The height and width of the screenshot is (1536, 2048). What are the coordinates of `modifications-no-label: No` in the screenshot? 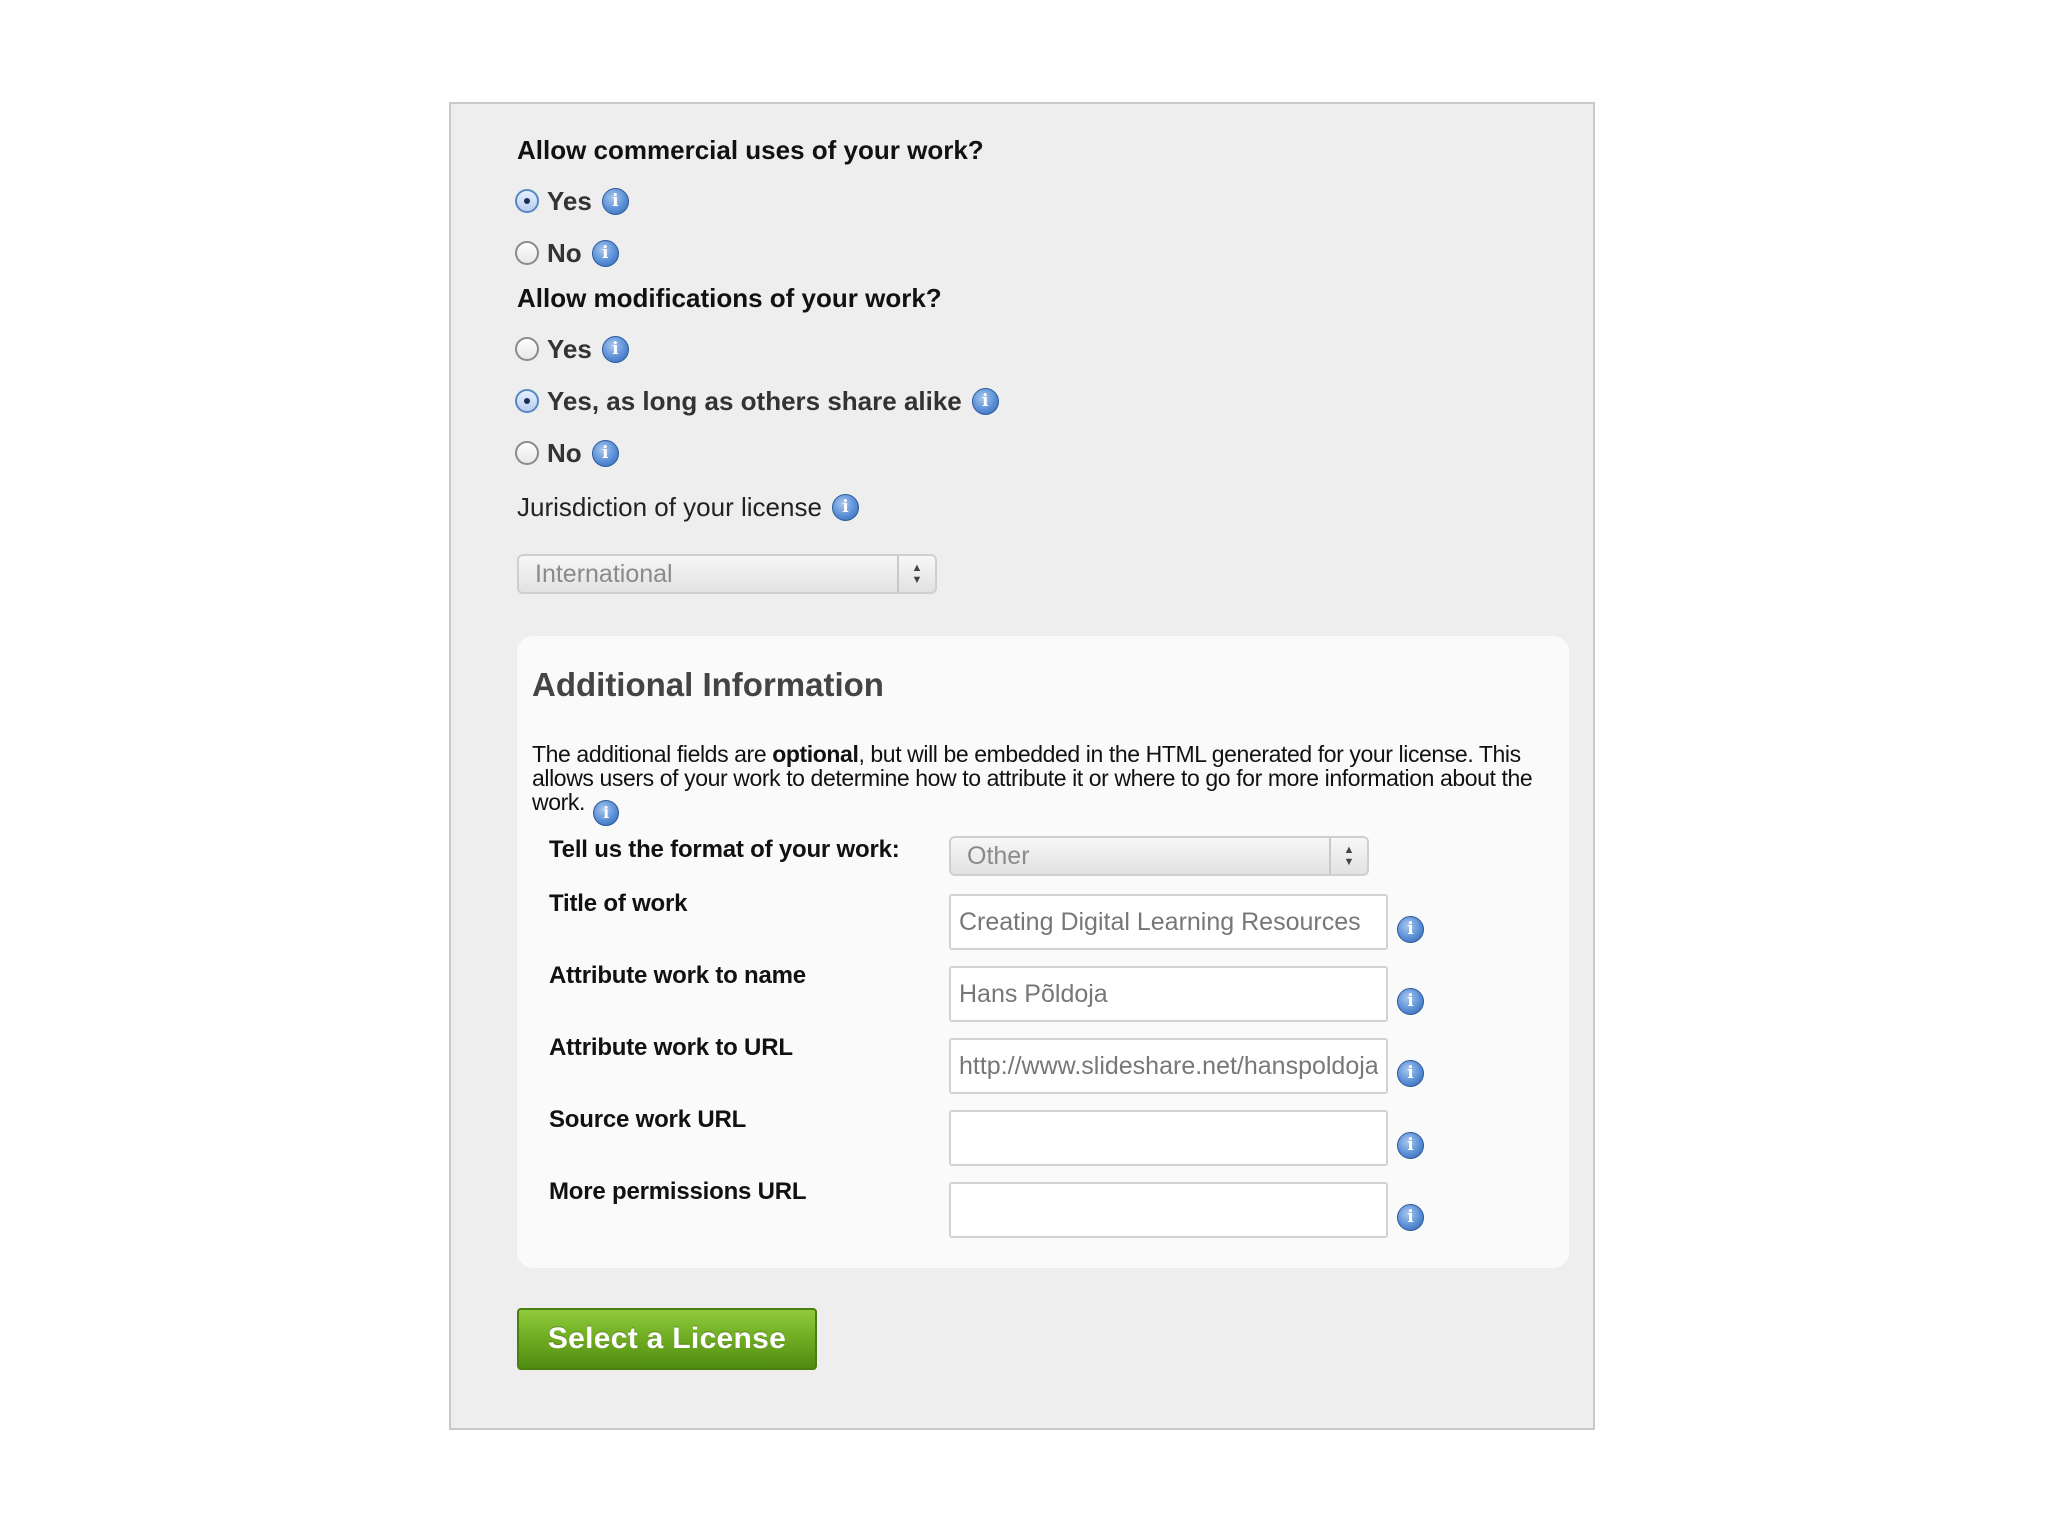 It's located at (564, 452).